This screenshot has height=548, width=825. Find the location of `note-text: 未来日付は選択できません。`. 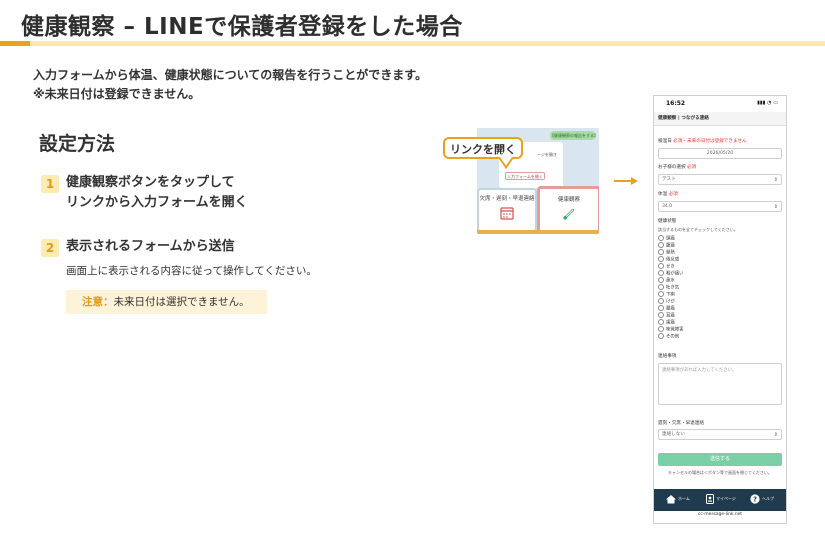

note-text: 未来日付は選択できません。 is located at coordinates (181, 302).